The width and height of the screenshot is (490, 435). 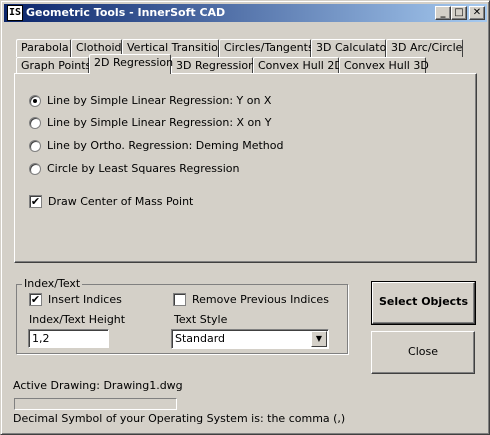 What do you see at coordinates (319, 339) in the screenshot?
I see `chevron-down-icon: ▼` at bounding box center [319, 339].